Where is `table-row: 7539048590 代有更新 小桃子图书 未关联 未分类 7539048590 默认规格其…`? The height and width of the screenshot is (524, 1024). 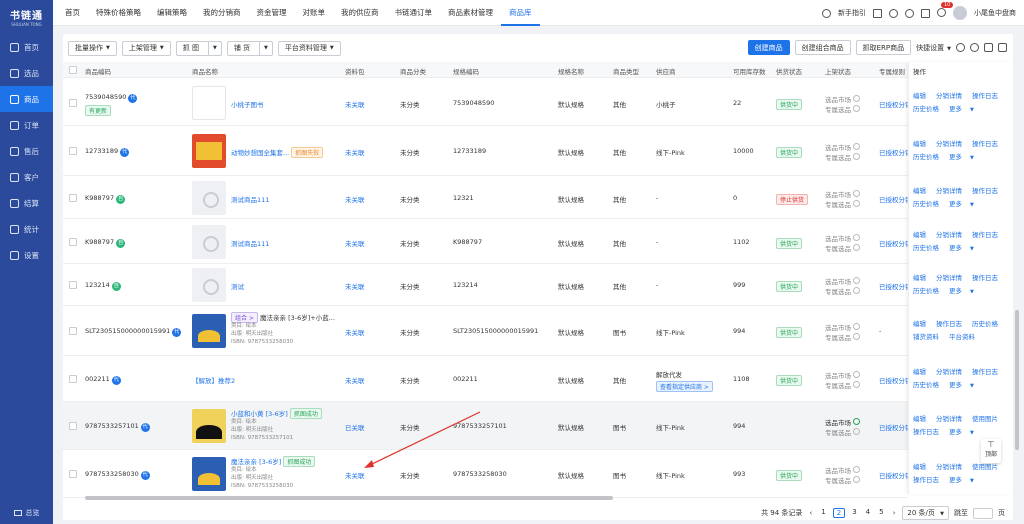
table-row: 7539048590 代有更新 小桃子图书 未关联 未分类 7539048590 默认规格其… is located at coordinates (485, 103).